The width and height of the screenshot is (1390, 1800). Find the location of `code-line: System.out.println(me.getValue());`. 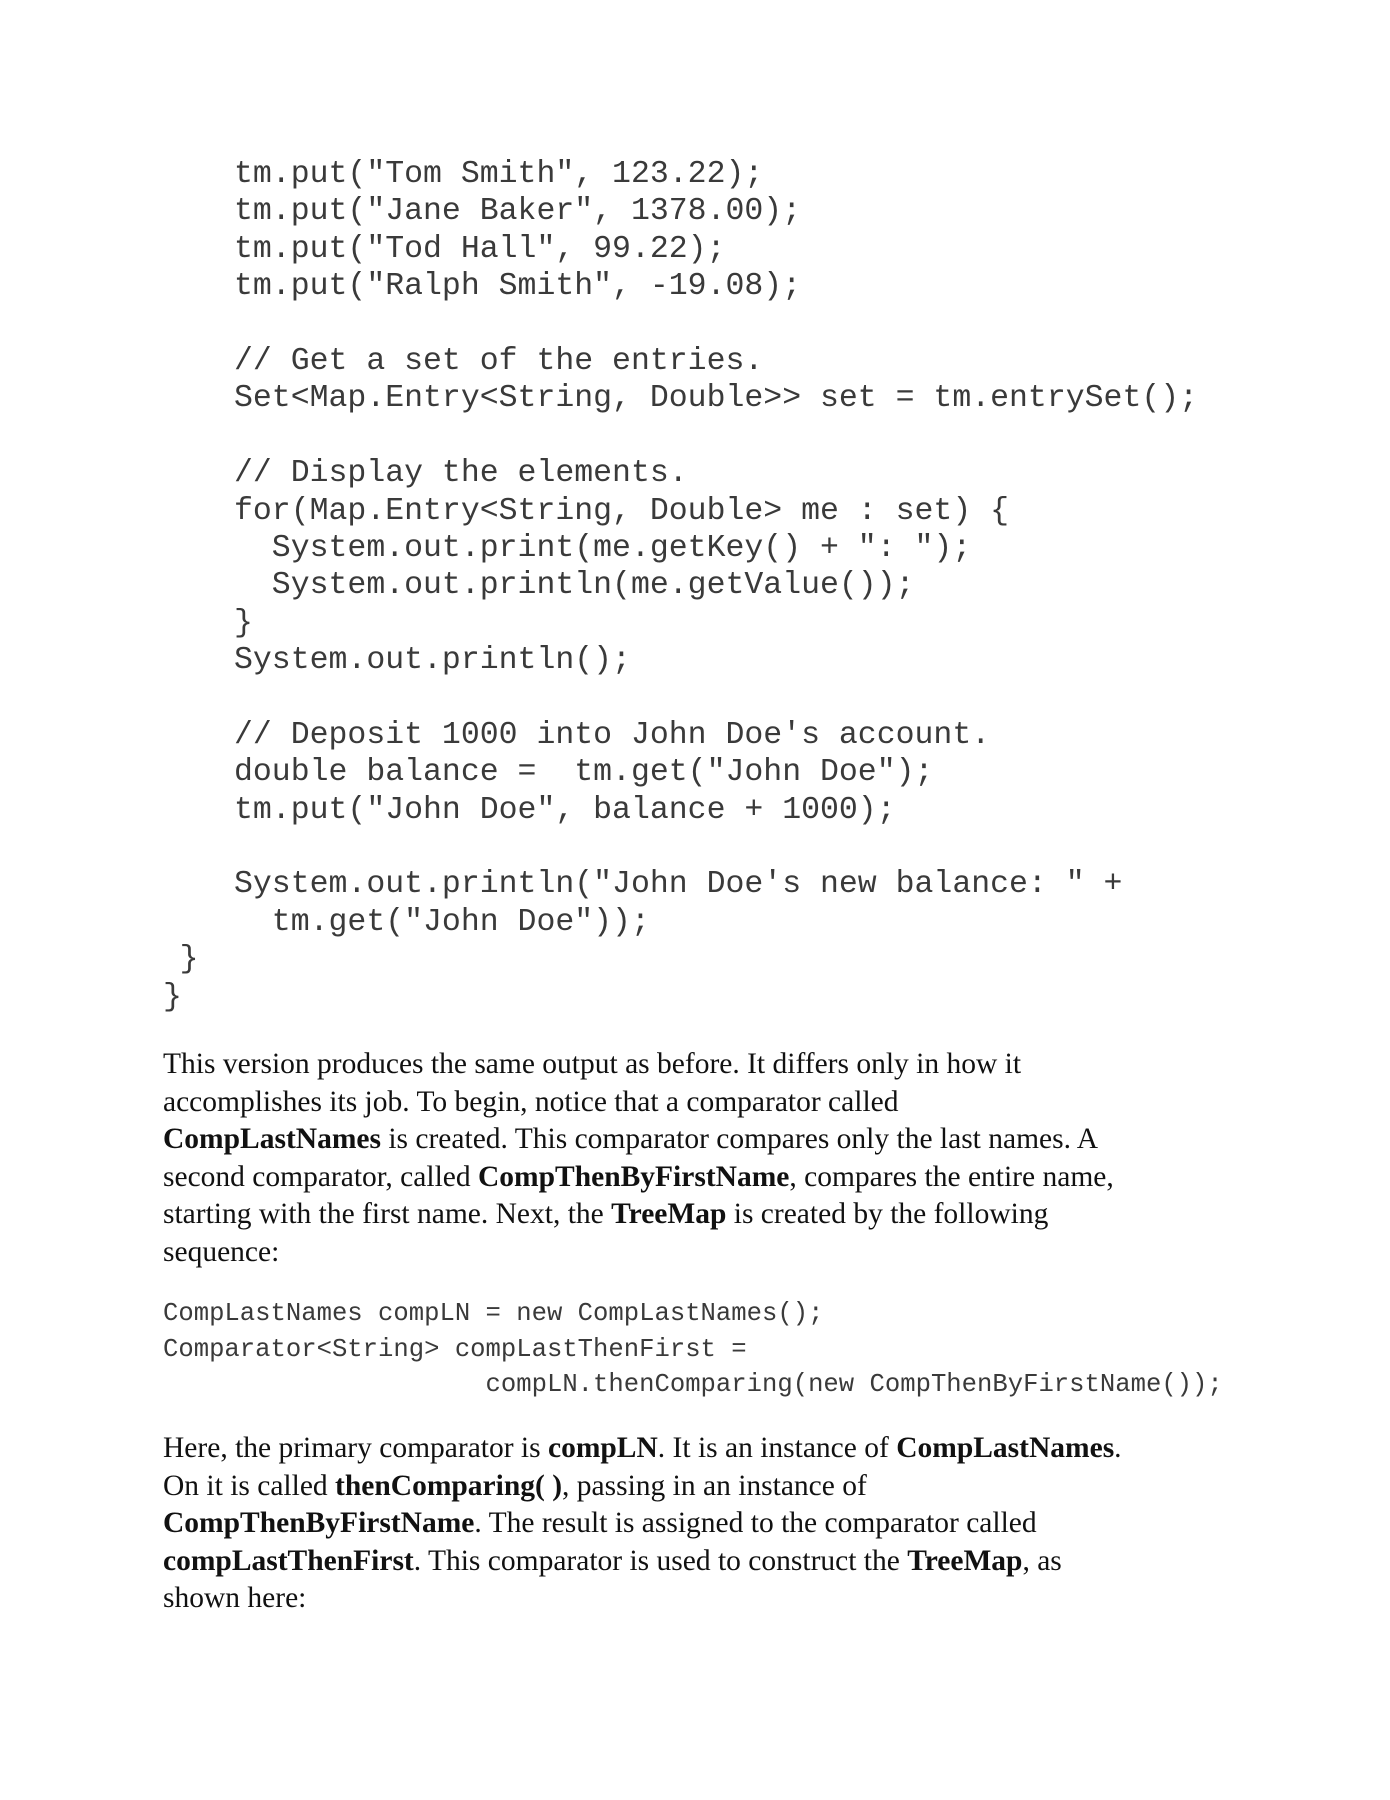

code-line: System.out.println(me.getValue()); is located at coordinates (574, 586).